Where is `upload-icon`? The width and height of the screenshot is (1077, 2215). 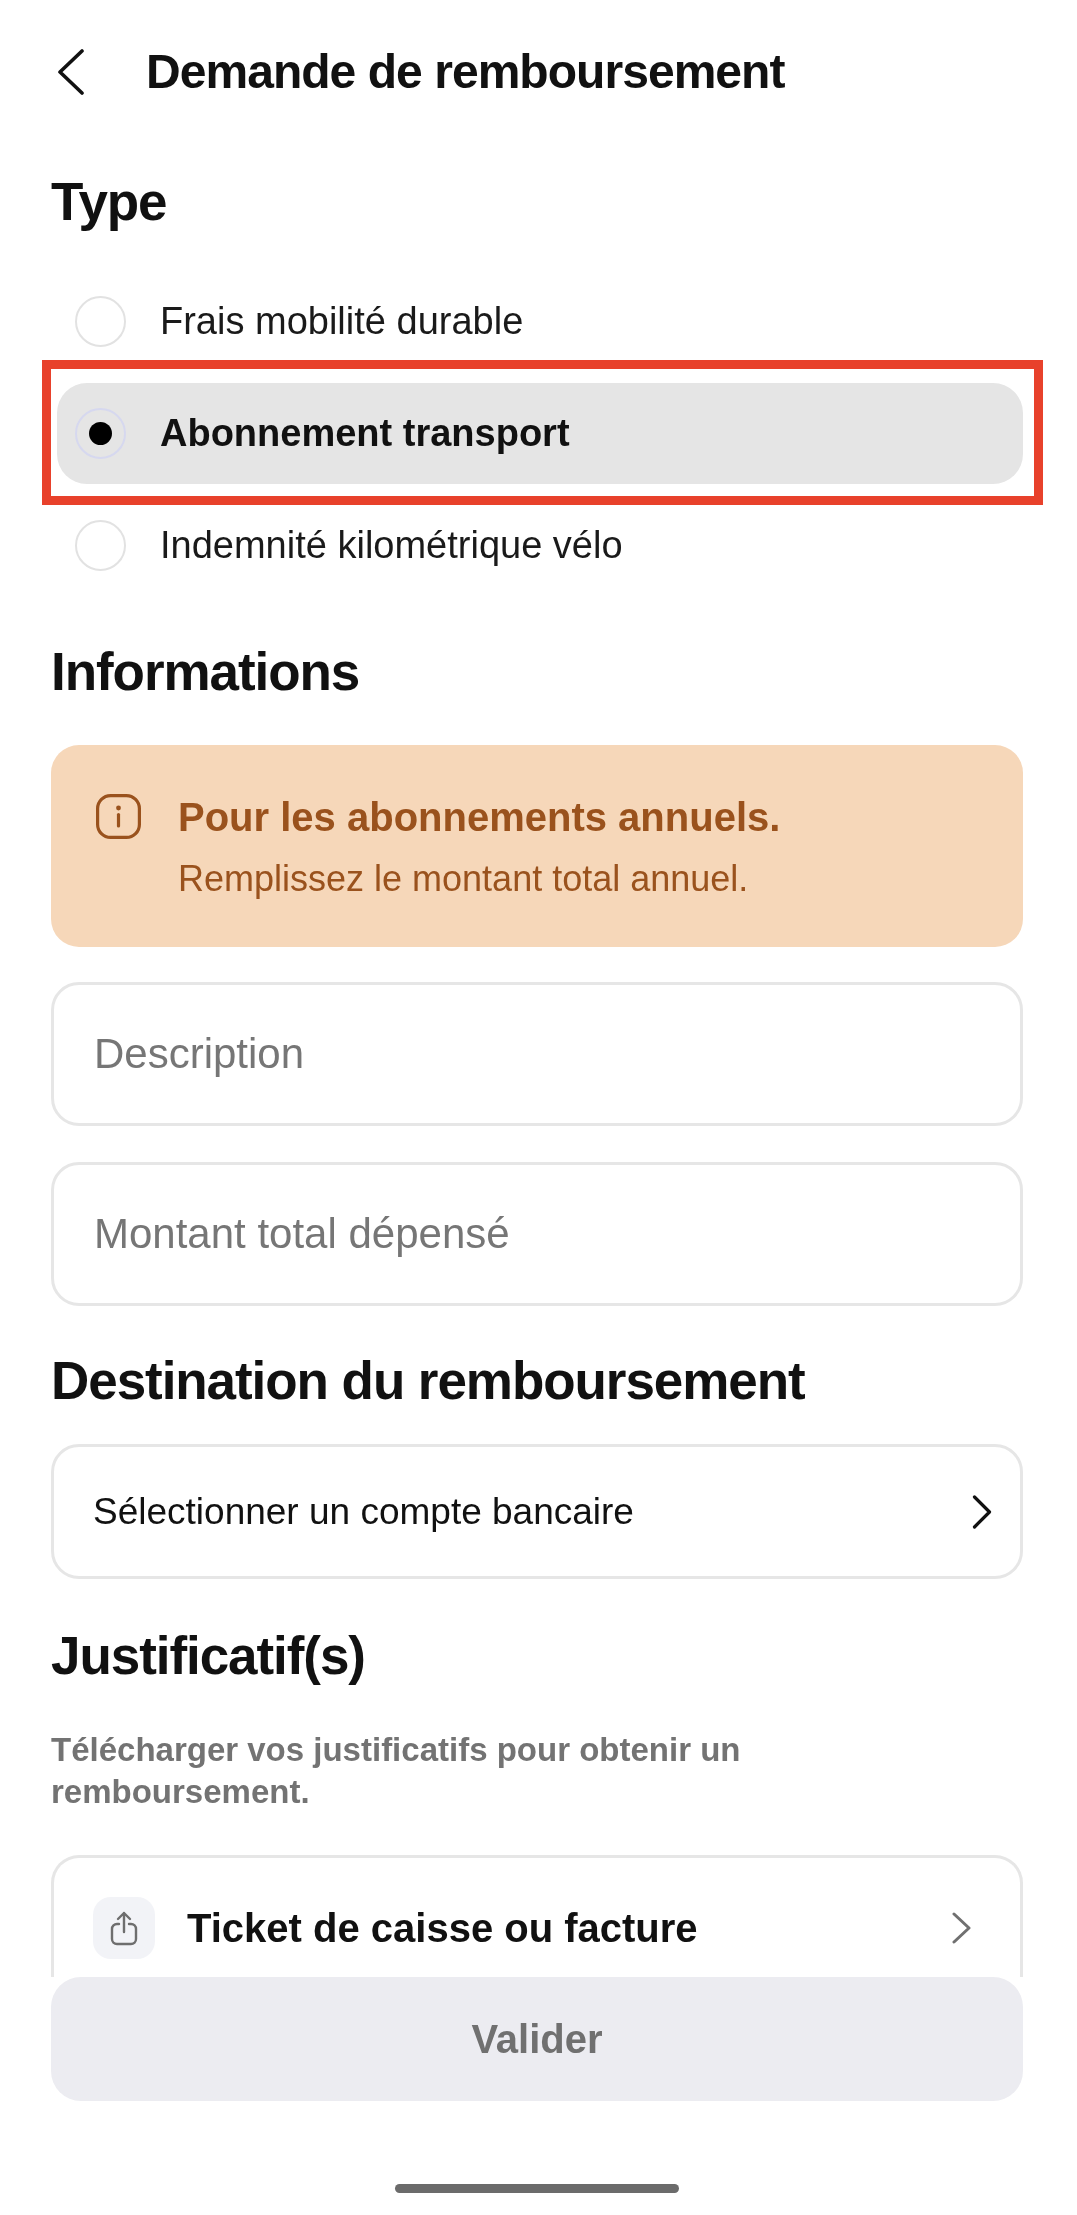 upload-icon is located at coordinates (124, 1928).